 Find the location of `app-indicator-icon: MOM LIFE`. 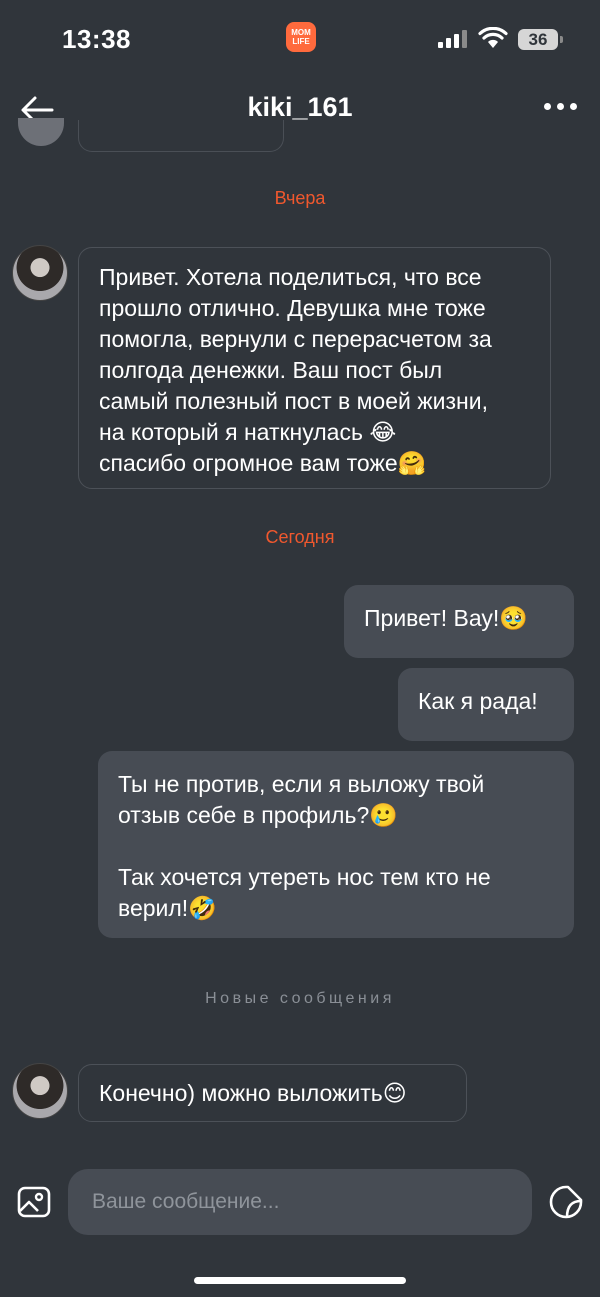

app-indicator-icon: MOM LIFE is located at coordinates (301, 37).